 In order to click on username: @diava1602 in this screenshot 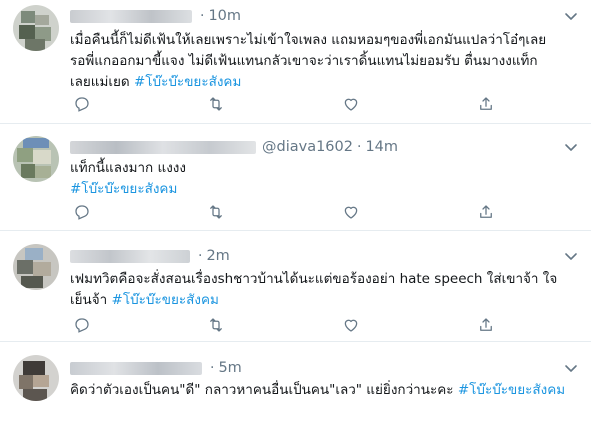, I will do `click(307, 147)`.